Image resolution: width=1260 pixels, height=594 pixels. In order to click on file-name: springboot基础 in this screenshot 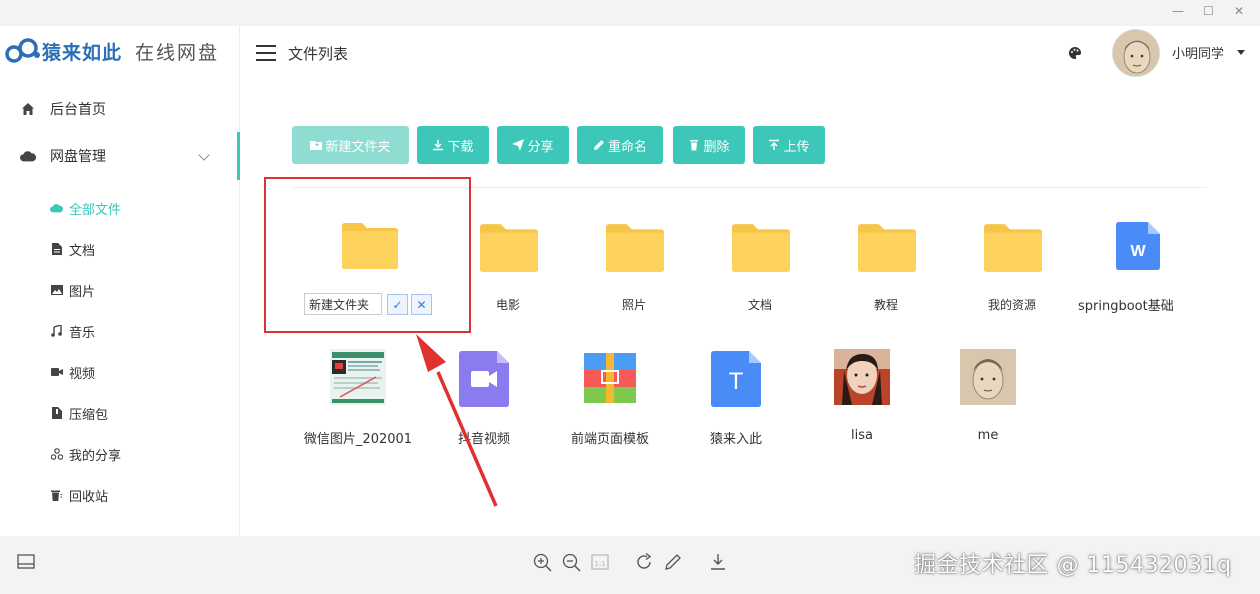, I will do `click(1126, 306)`.